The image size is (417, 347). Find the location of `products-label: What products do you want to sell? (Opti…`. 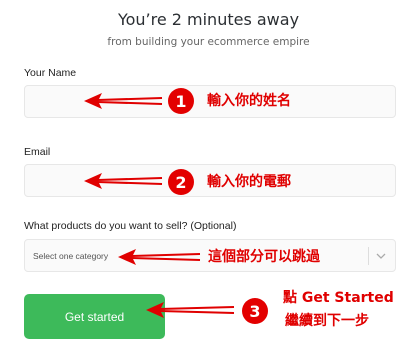

products-label: What products do you want to sell? (Opti… is located at coordinates (130, 226).